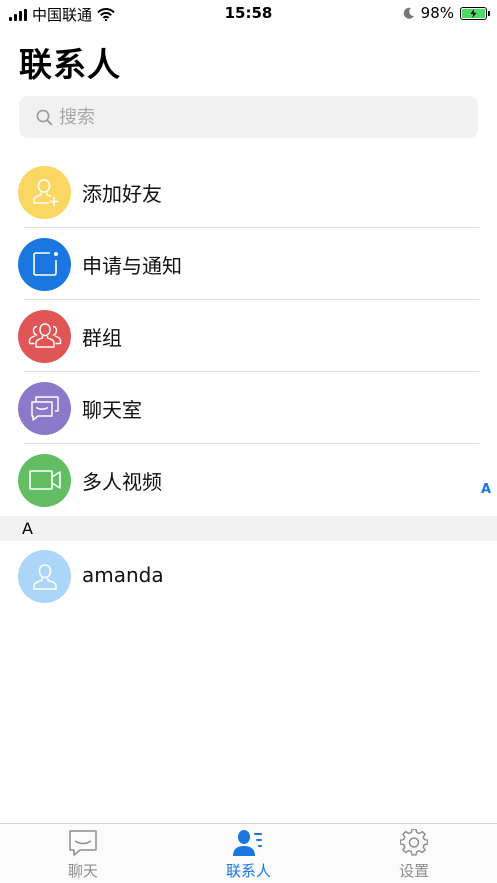 This screenshot has width=497, height=883. What do you see at coordinates (82, 871) in the screenshot?
I see `tab-label: 聊天` at bounding box center [82, 871].